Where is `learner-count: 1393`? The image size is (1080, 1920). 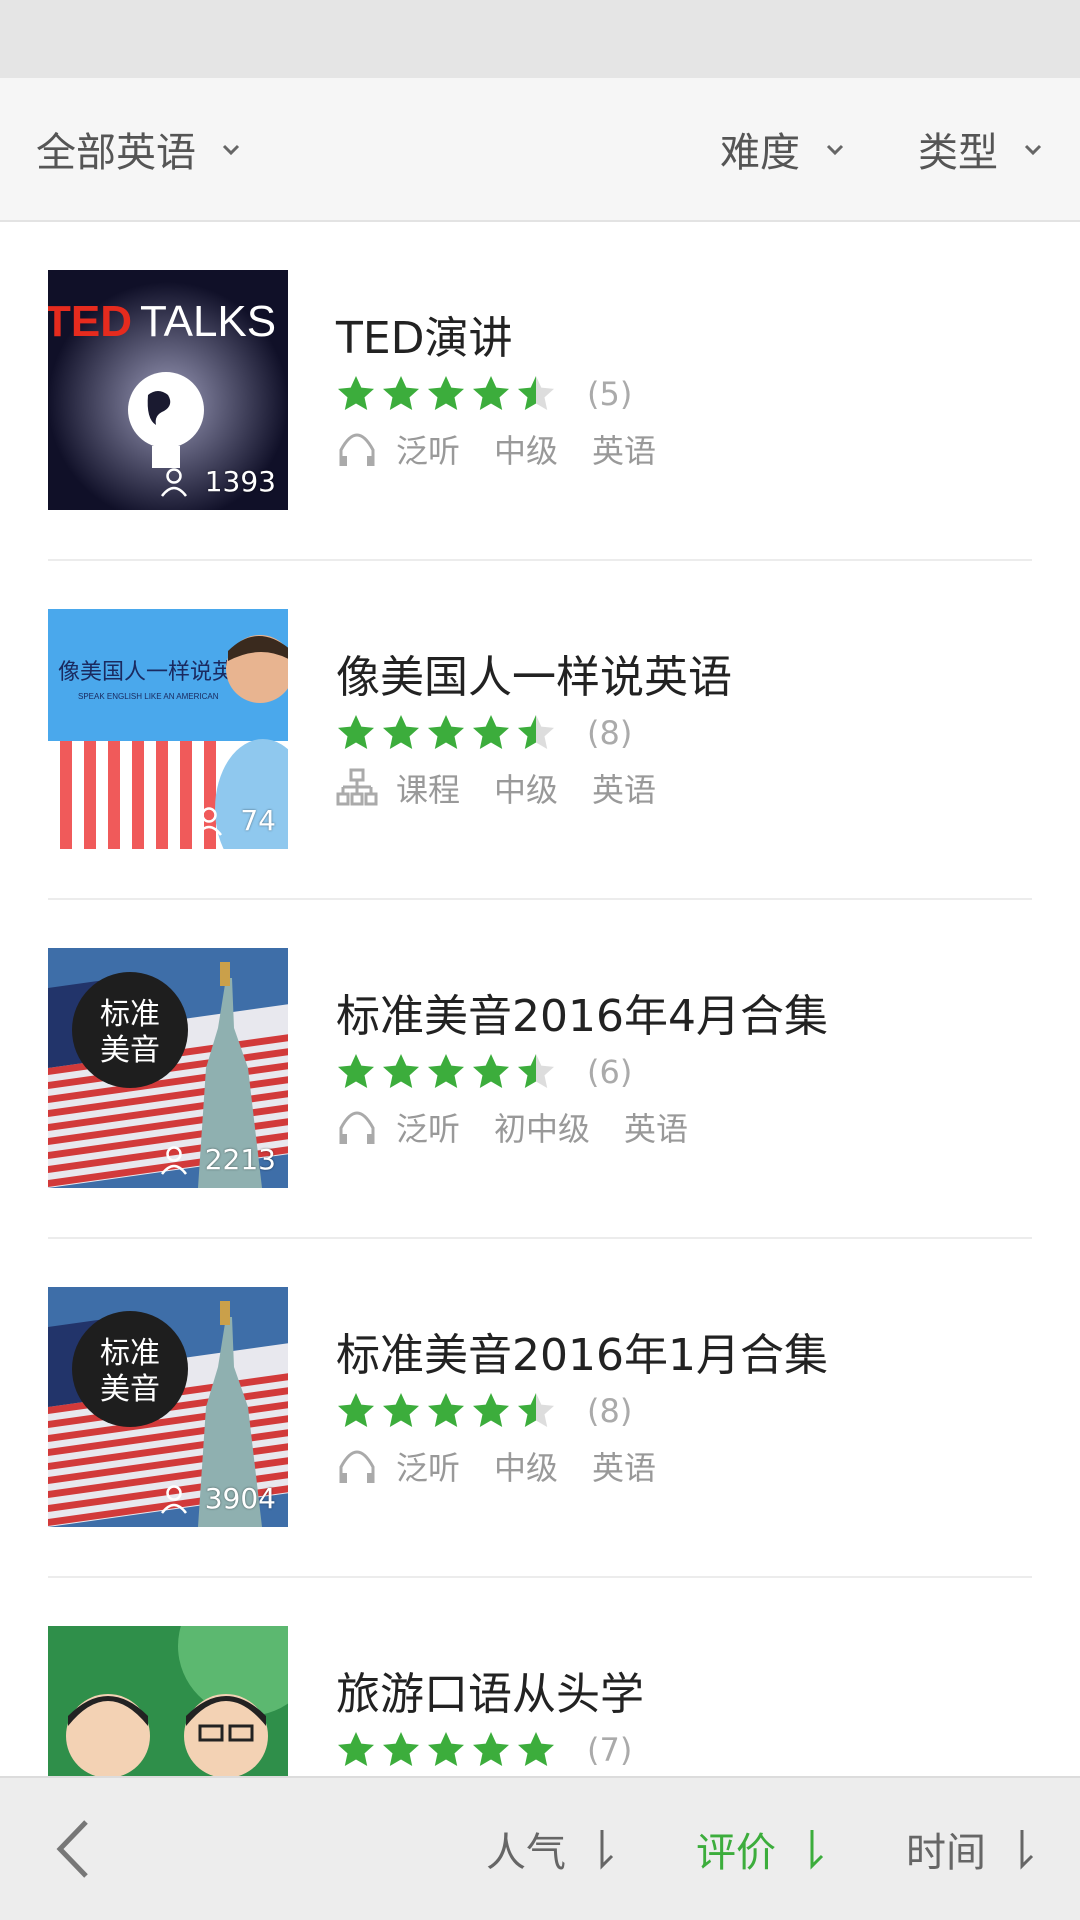 learner-count: 1393 is located at coordinates (217, 481).